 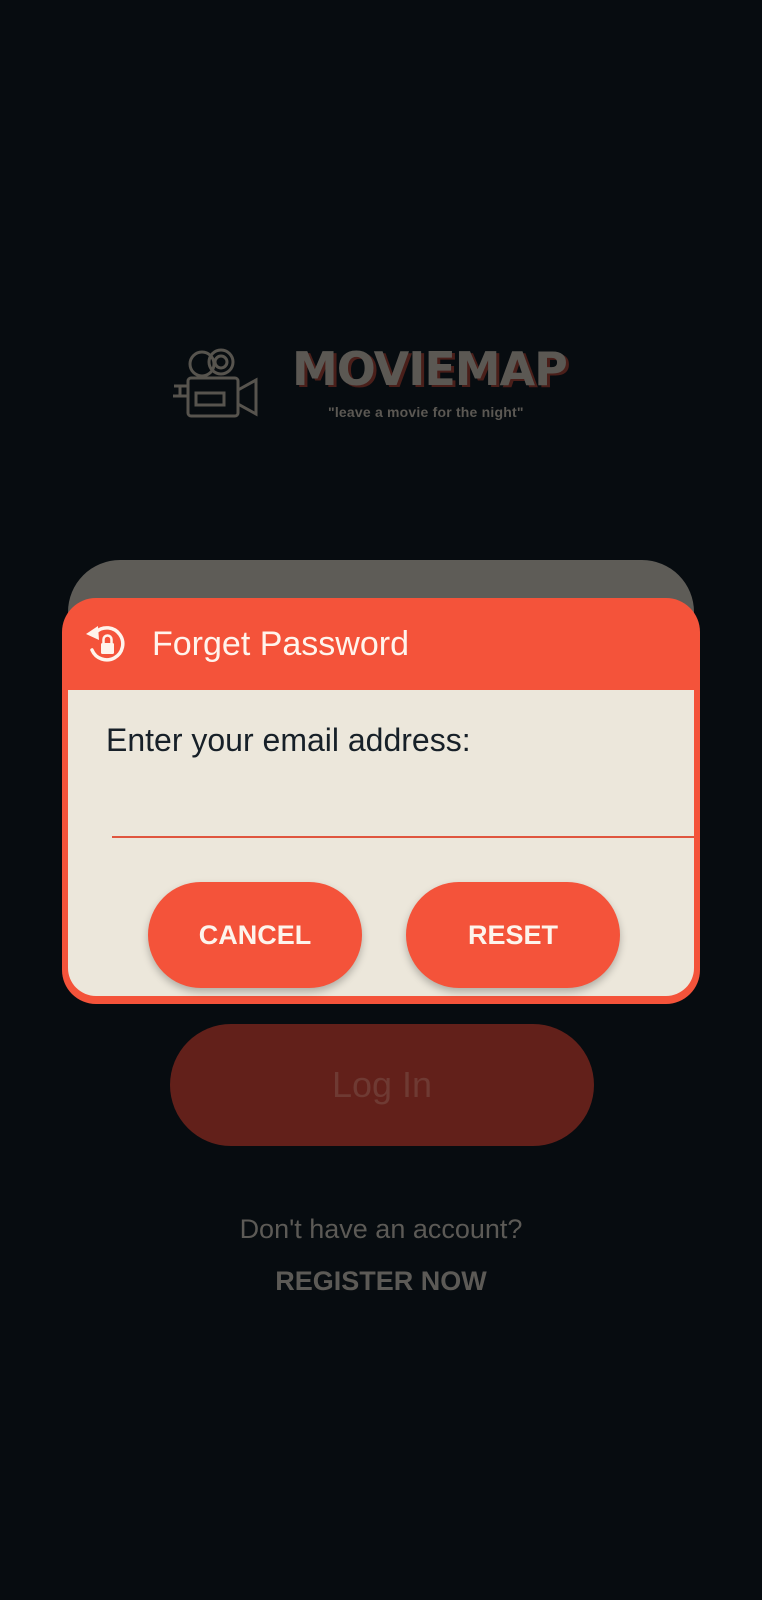 I want to click on dialog-title: Forget Password, so click(x=280, y=644).